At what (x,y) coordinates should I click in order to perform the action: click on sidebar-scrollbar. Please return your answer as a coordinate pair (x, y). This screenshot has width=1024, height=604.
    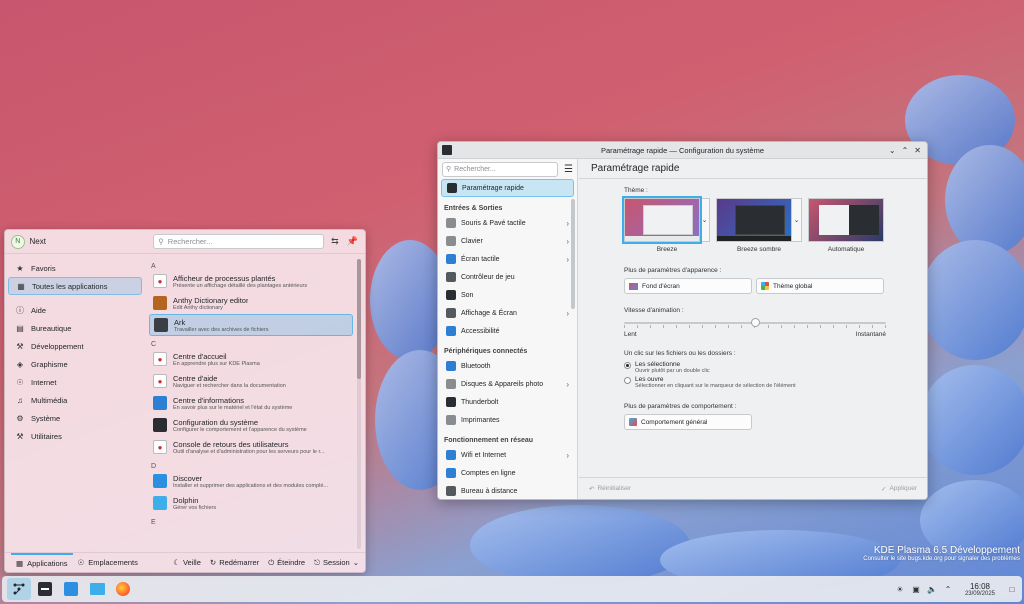
    Looking at the image, I should click on (573, 254).